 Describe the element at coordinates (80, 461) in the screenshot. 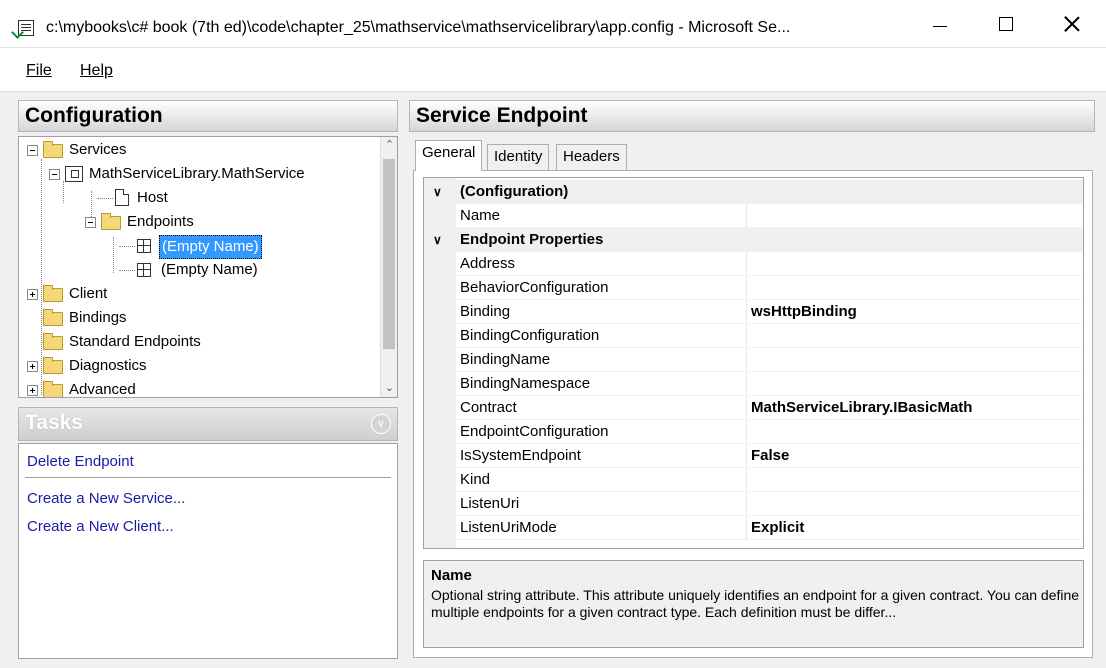

I see `delete-endpoint-link: Delete Endpoint` at that location.